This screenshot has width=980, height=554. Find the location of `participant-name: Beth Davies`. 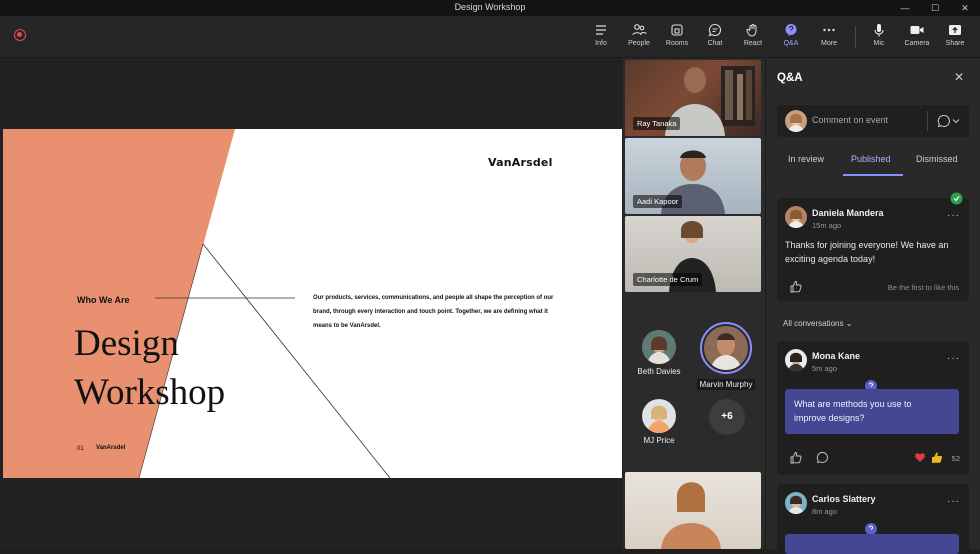

participant-name: Beth Davies is located at coordinates (659, 371).